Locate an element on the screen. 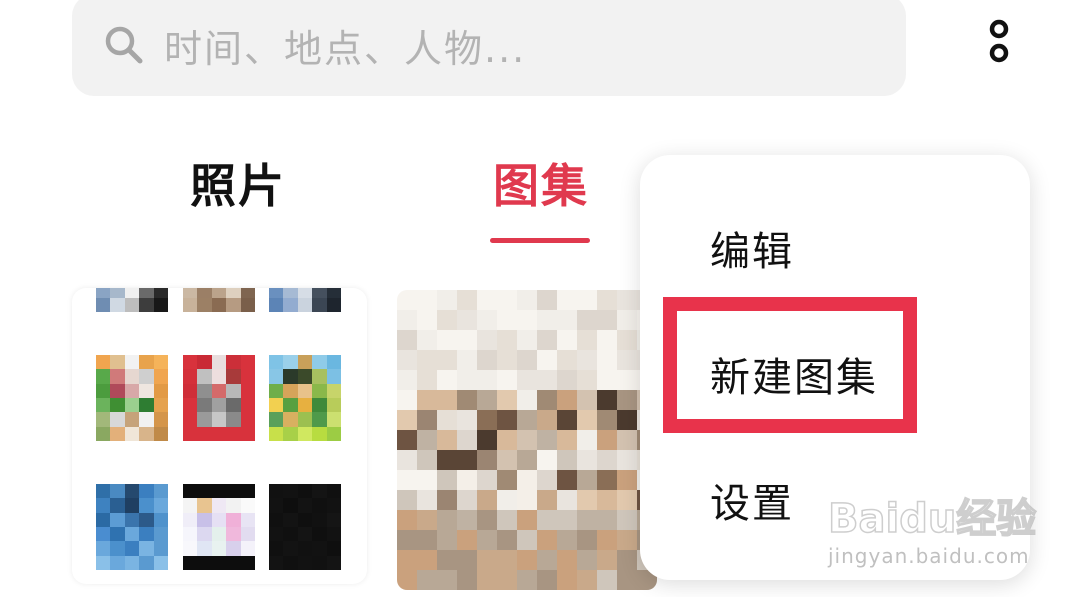  tab-photos: 照片 is located at coordinates (238, 183).